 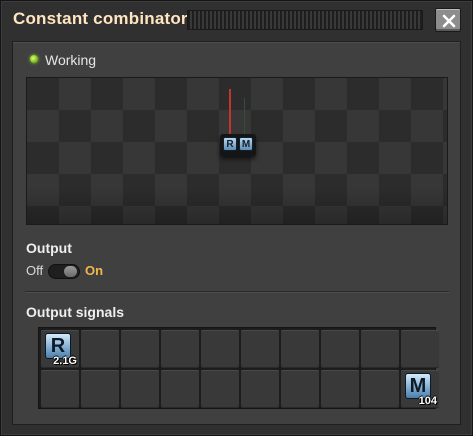 I want to click on output-signals-label: Output signals, so click(x=75, y=312).